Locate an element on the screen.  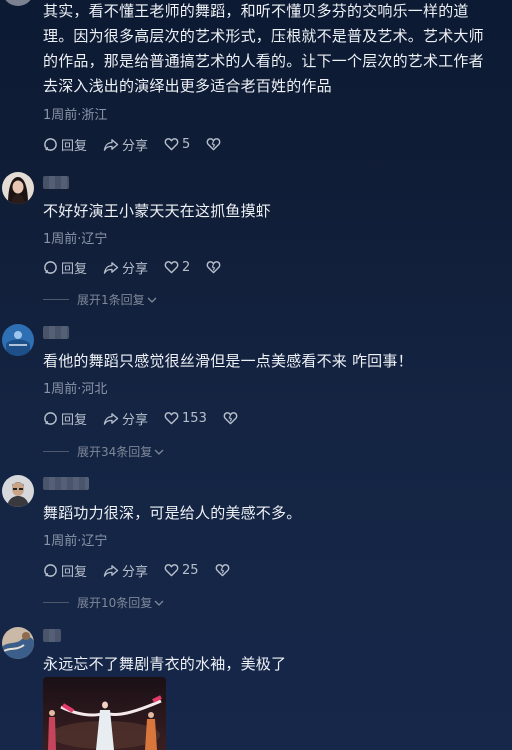
expand-replies-label: 展开10条回复 is located at coordinates (115, 603).